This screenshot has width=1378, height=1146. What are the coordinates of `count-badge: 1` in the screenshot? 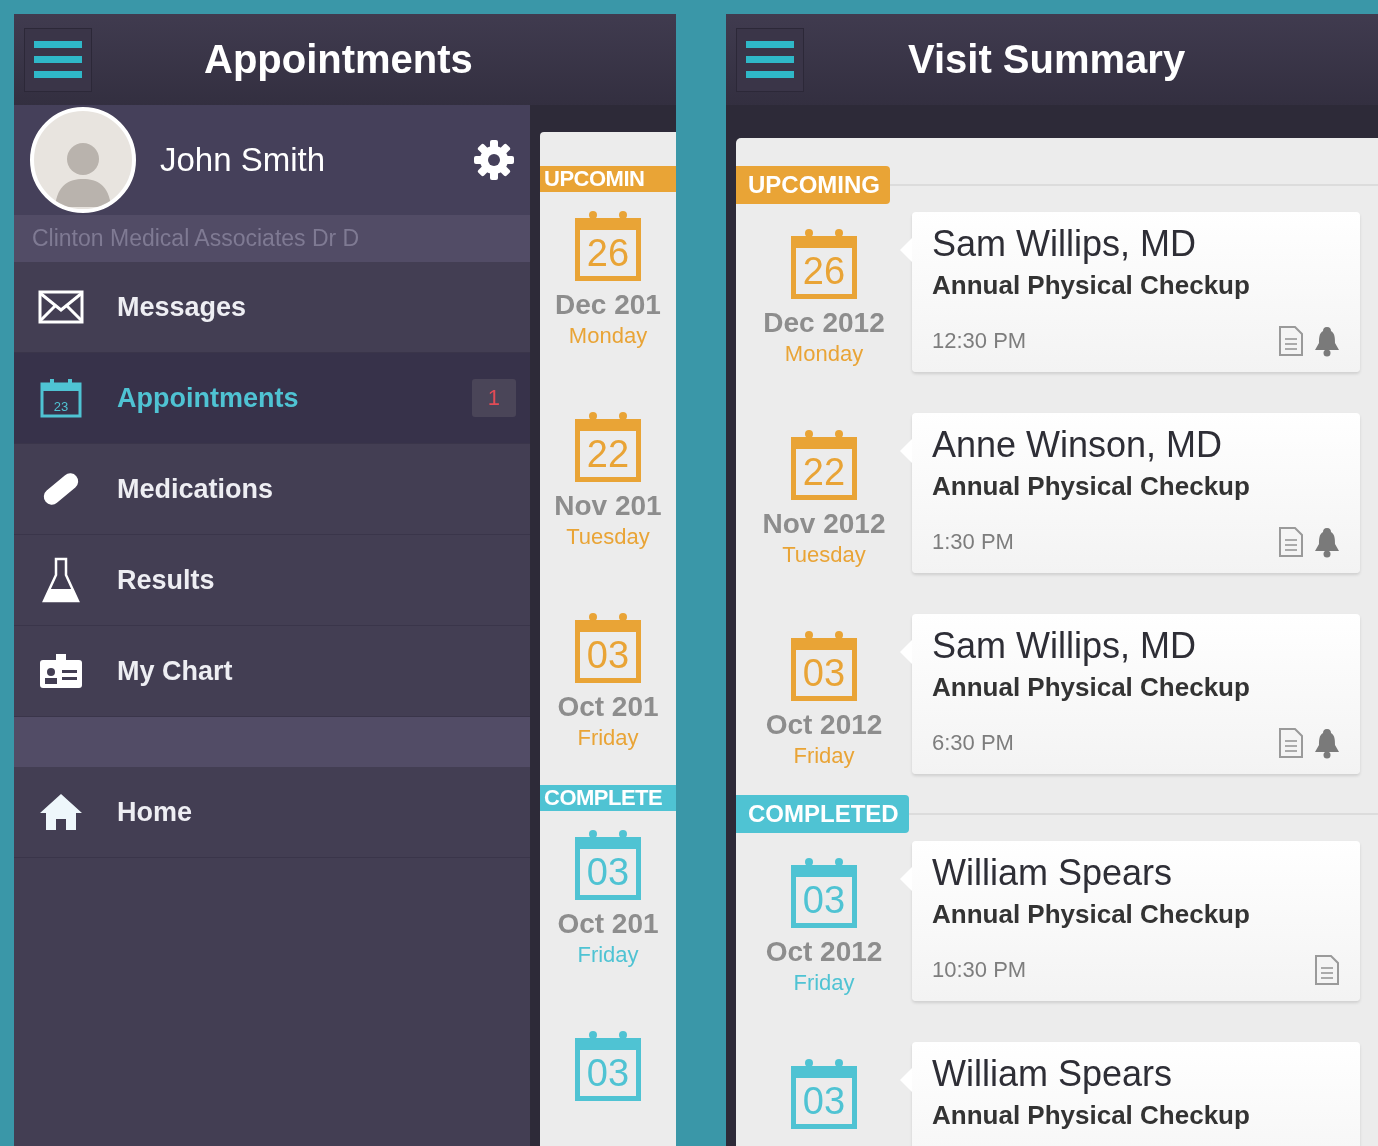 It's located at (493, 398).